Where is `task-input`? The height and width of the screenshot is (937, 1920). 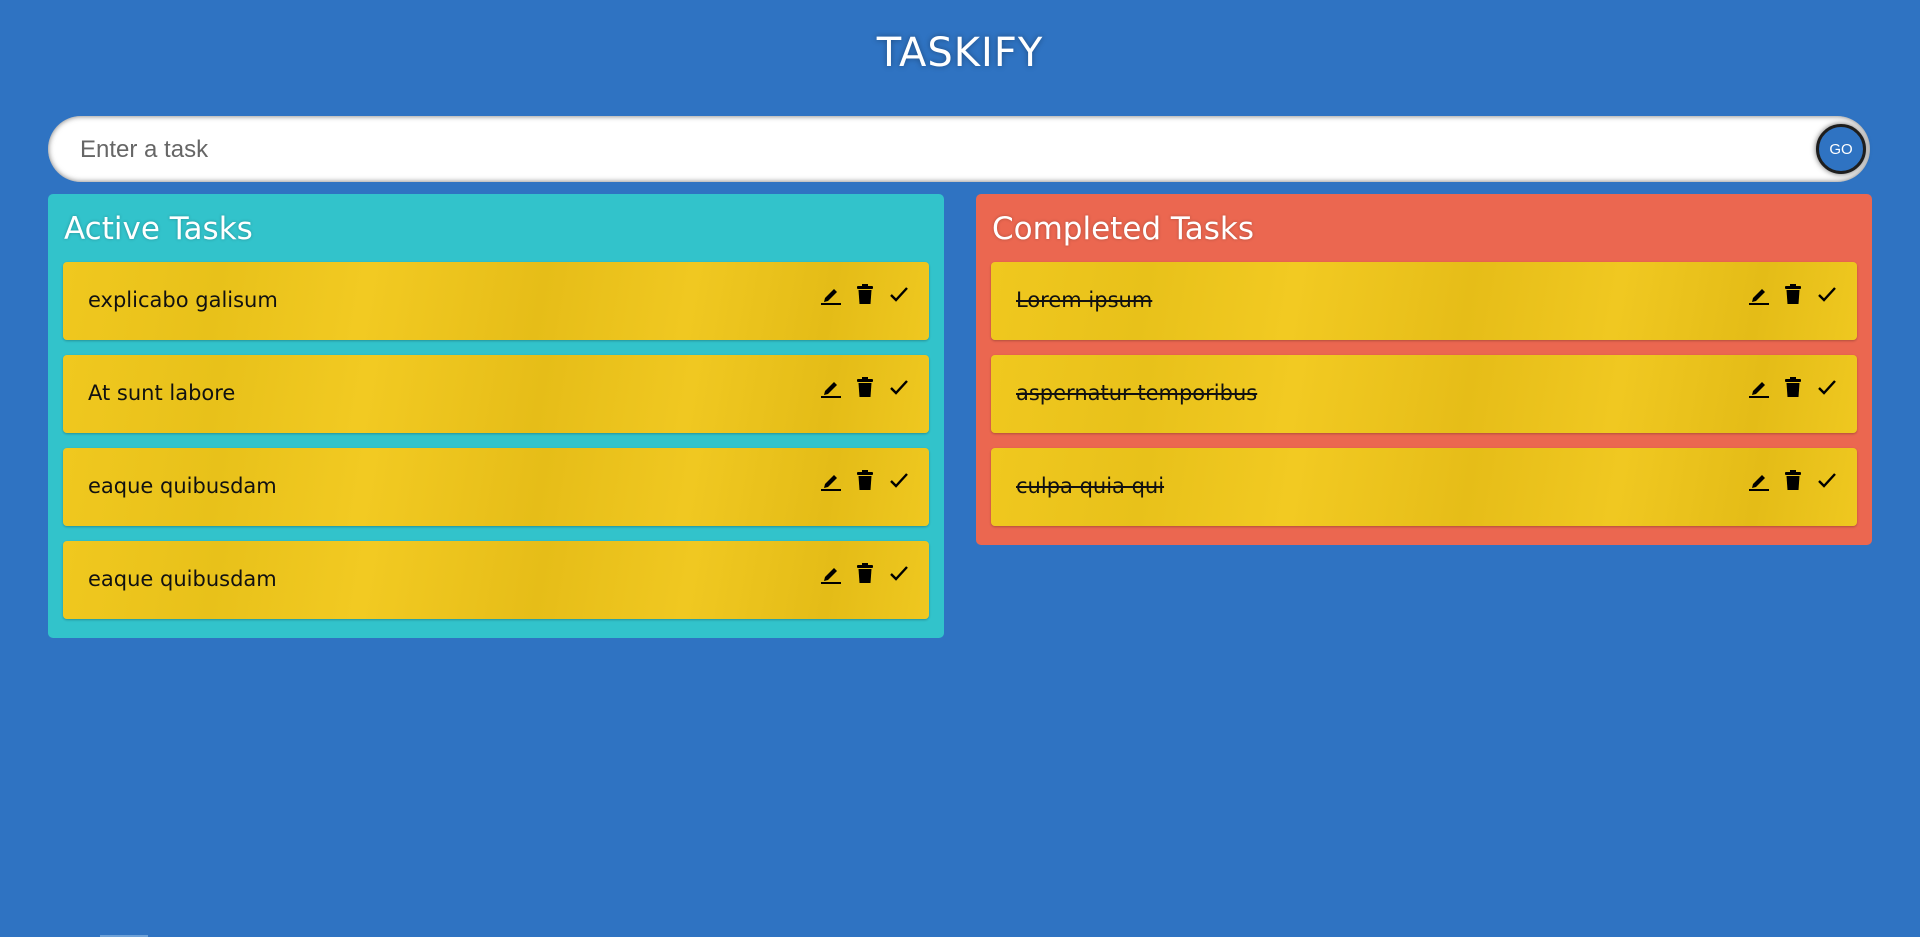 task-input is located at coordinates (950, 150).